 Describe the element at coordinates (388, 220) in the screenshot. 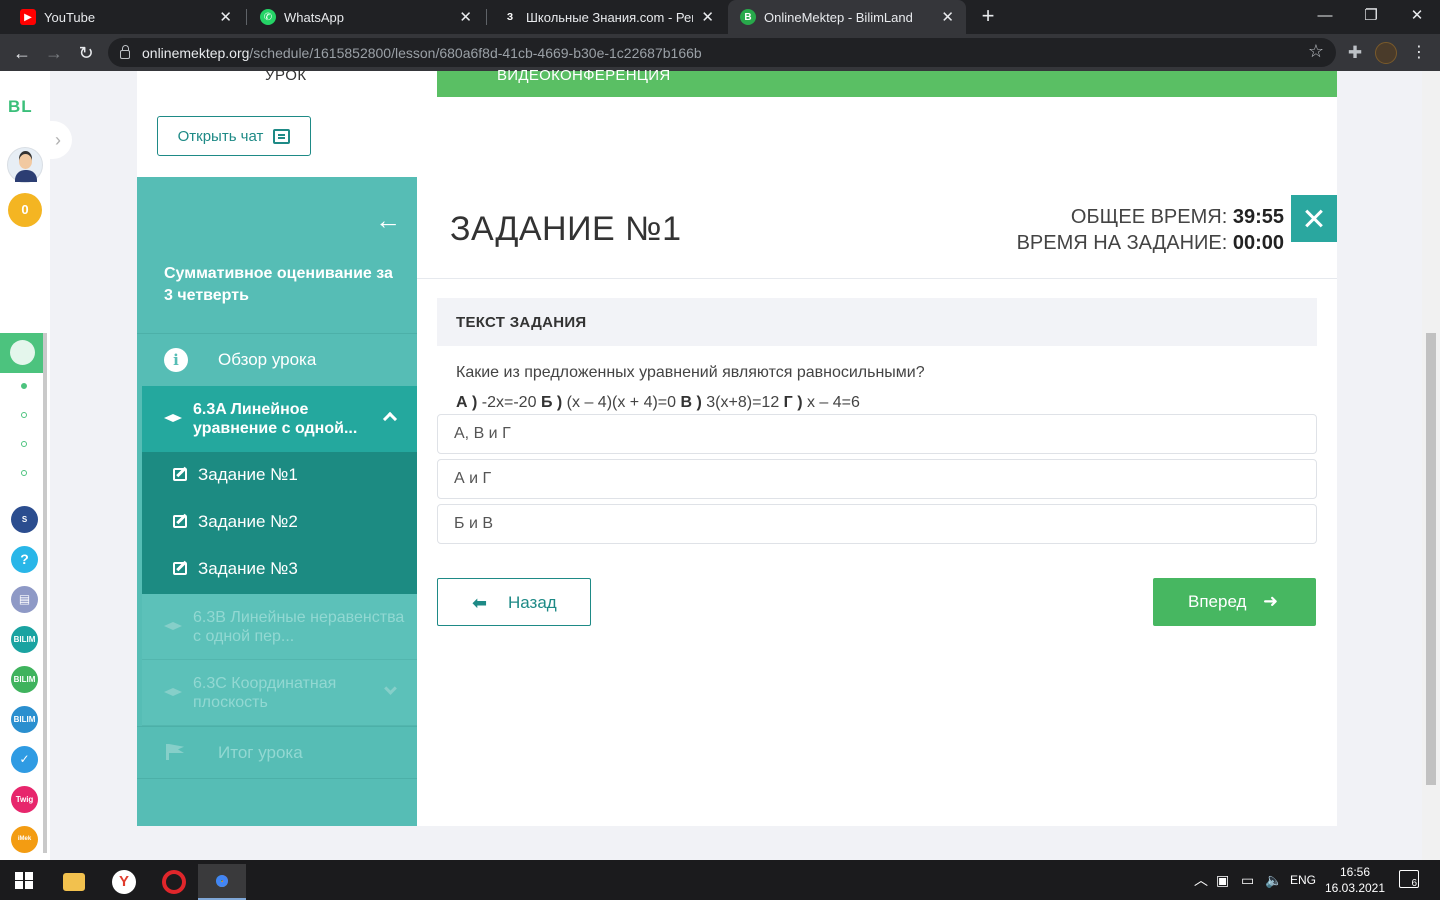

I see `arrow-left-icon: ←` at that location.